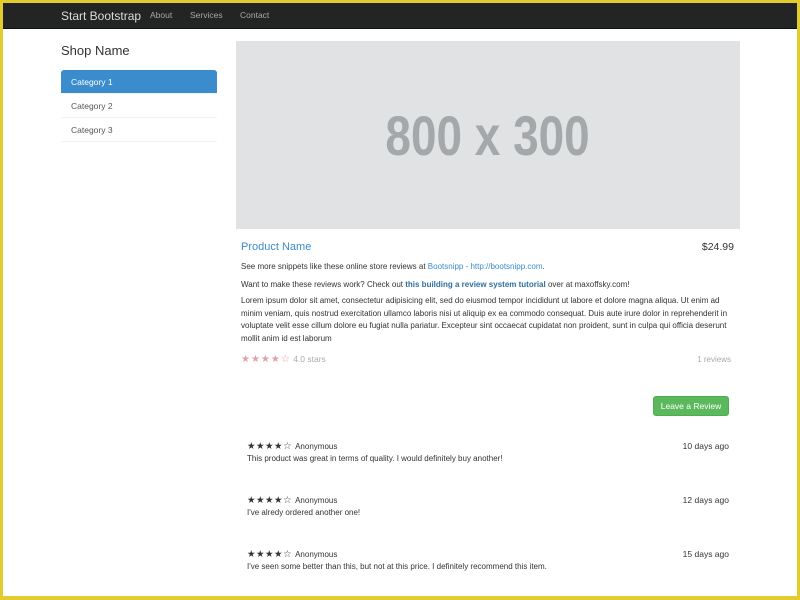  Describe the element at coordinates (139, 130) in the screenshot. I see `category-item-3: Category 3` at that location.